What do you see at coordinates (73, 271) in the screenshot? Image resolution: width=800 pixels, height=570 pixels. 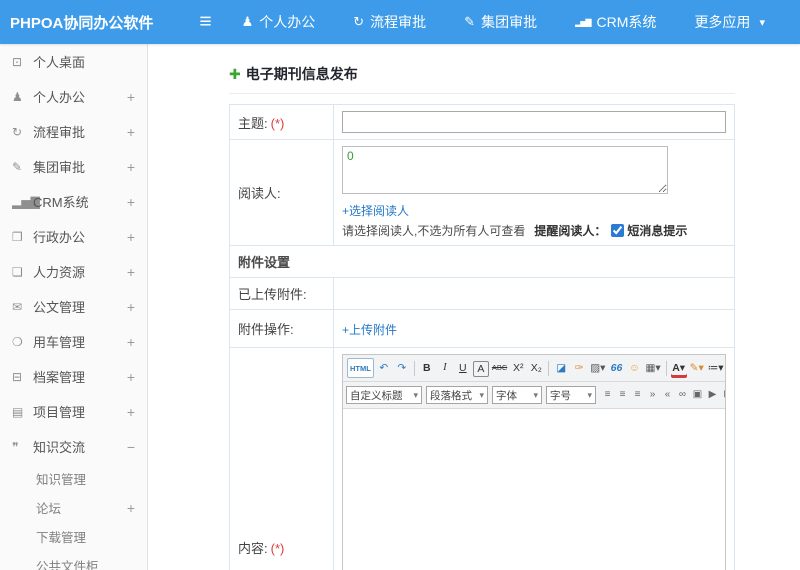 I see `sidebar-item: ❏ 人力资源 +` at bounding box center [73, 271].